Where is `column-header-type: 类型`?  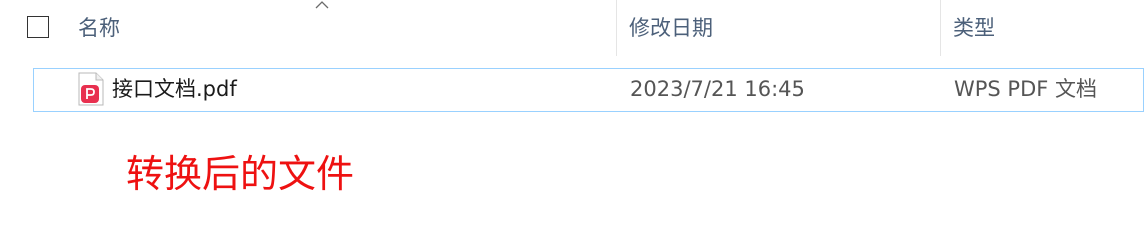
column-header-type: 类型 is located at coordinates (974, 28).